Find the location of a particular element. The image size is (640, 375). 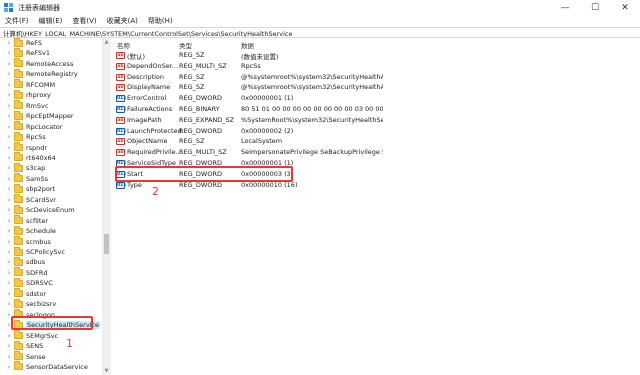

tree-item-label: sdstor is located at coordinates (36, 293).